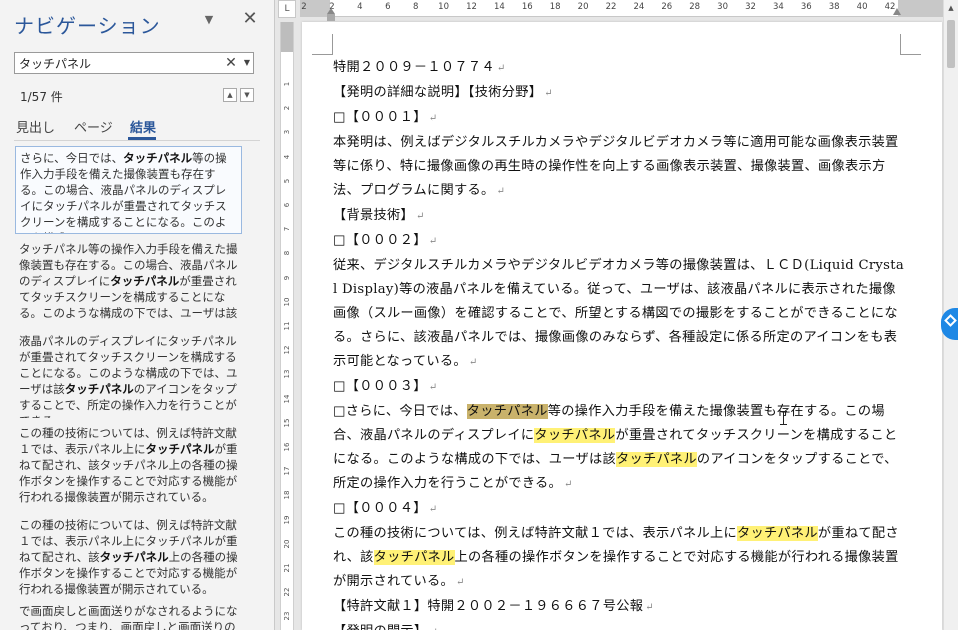 The height and width of the screenshot is (630, 958). What do you see at coordinates (806, 7) in the screenshot?
I see `ruler-number: 36` at bounding box center [806, 7].